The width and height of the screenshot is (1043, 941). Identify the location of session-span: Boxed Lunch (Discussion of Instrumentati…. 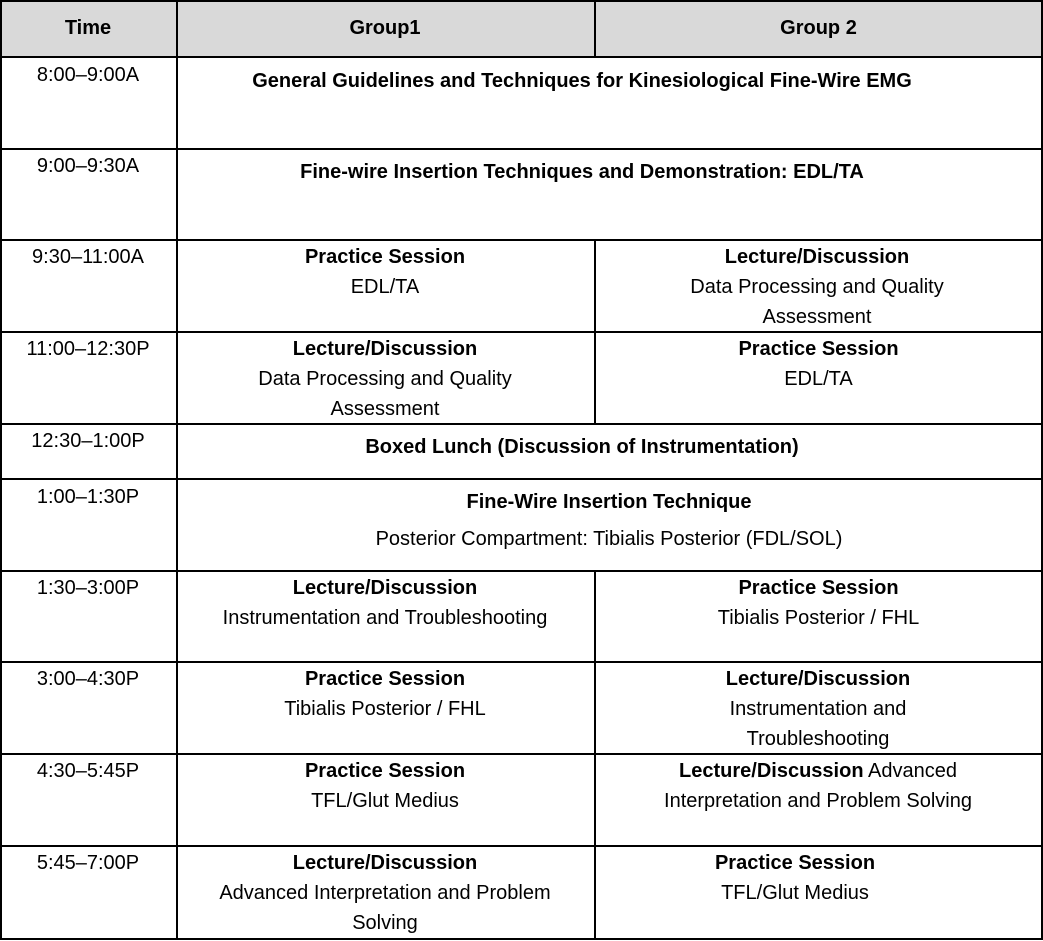
(582, 447).